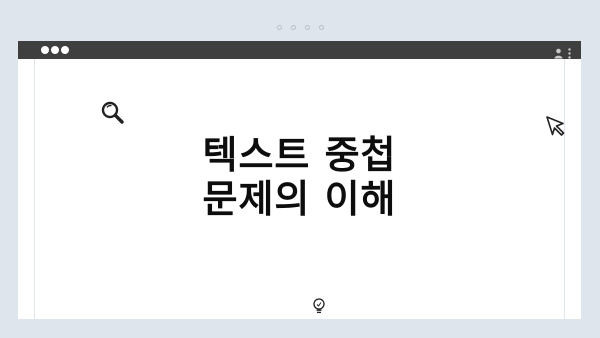 The height and width of the screenshot is (338, 600). What do you see at coordinates (300, 27) in the screenshot?
I see `carousel-dots` at bounding box center [300, 27].